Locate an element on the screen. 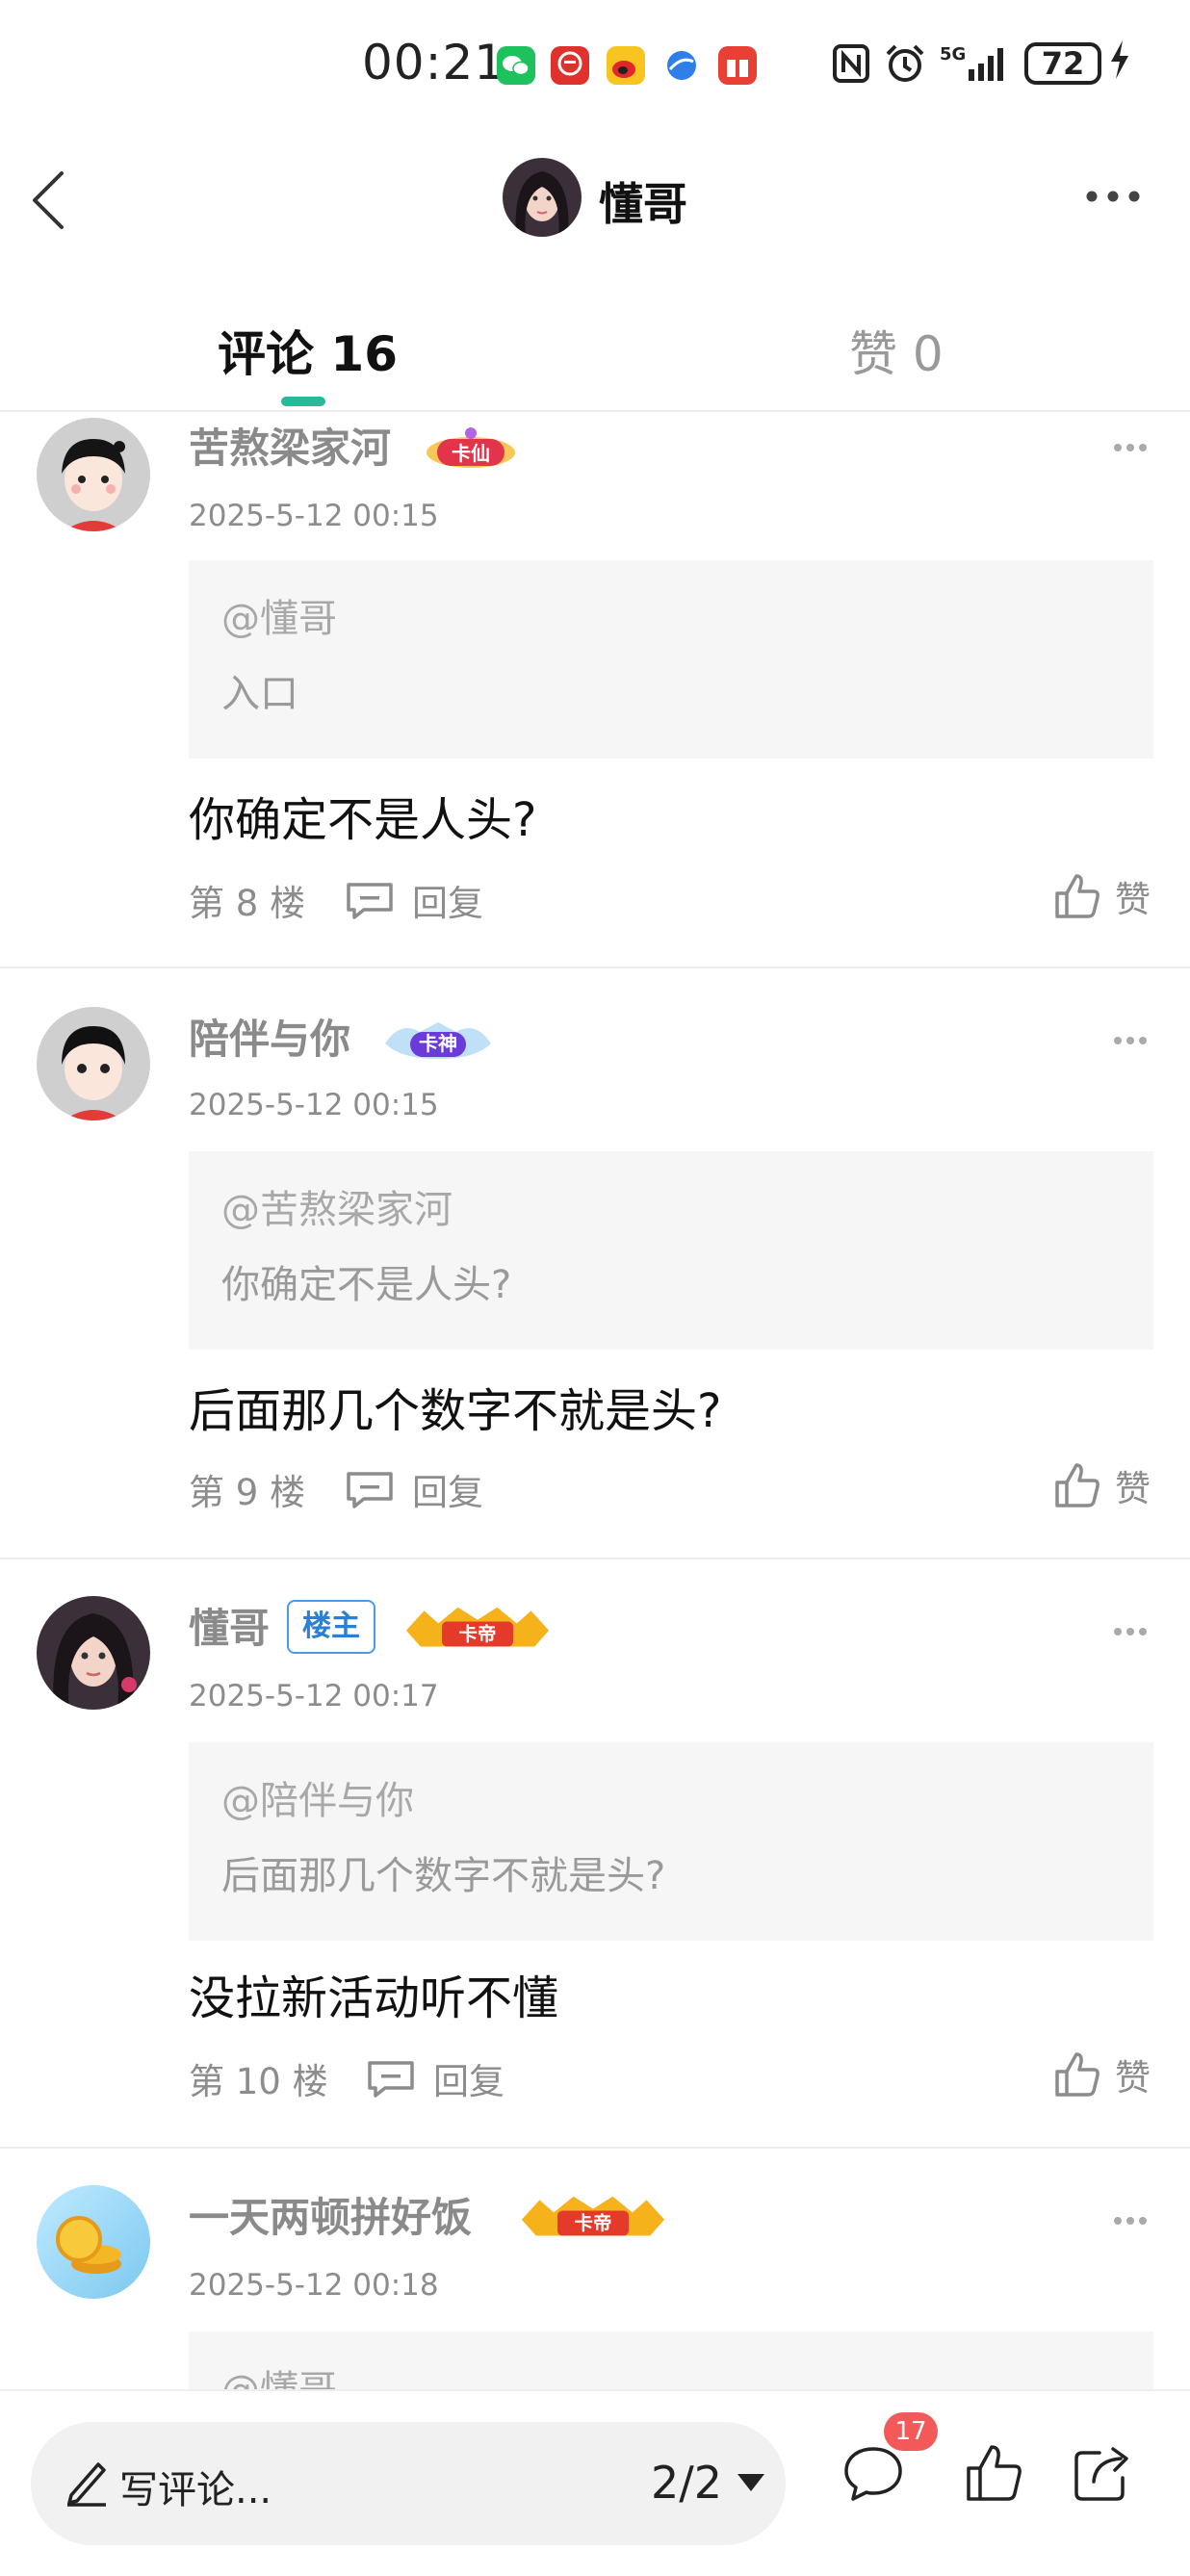  status-time: 00:21 is located at coordinates (434, 63).